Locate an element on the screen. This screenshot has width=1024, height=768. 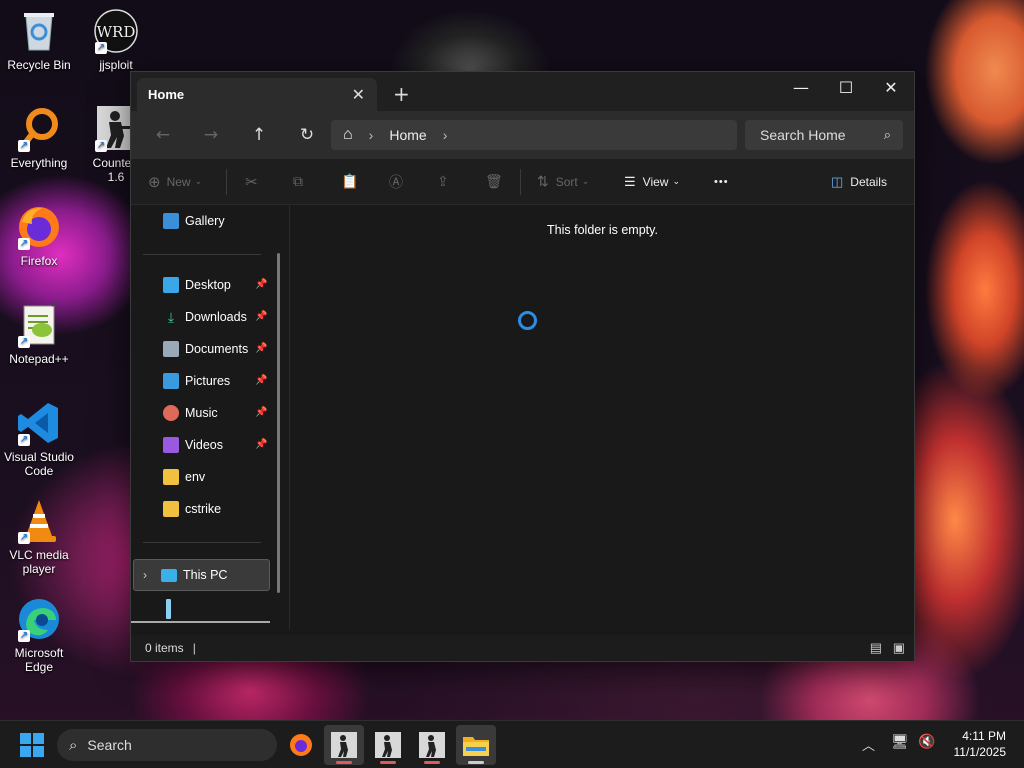
loading-spinner-icon is located at coordinates (527, 320).